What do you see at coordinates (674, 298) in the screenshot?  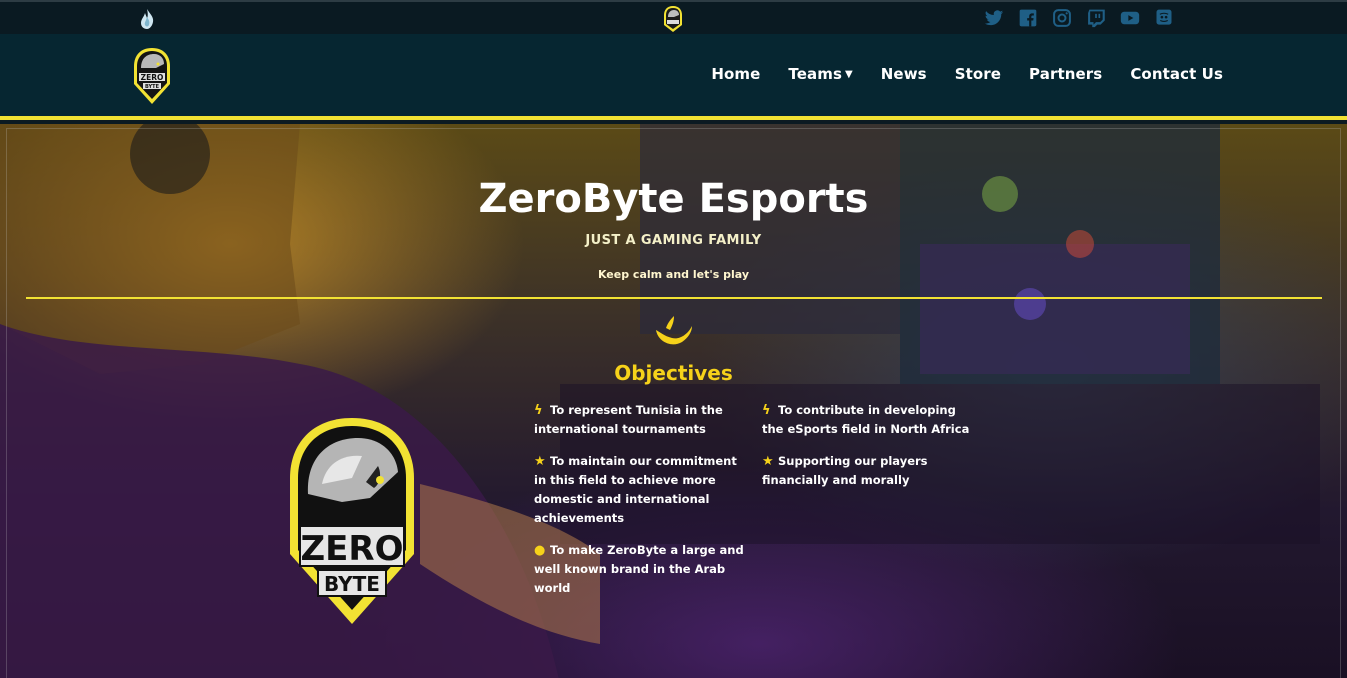 I see `section-divider` at bounding box center [674, 298].